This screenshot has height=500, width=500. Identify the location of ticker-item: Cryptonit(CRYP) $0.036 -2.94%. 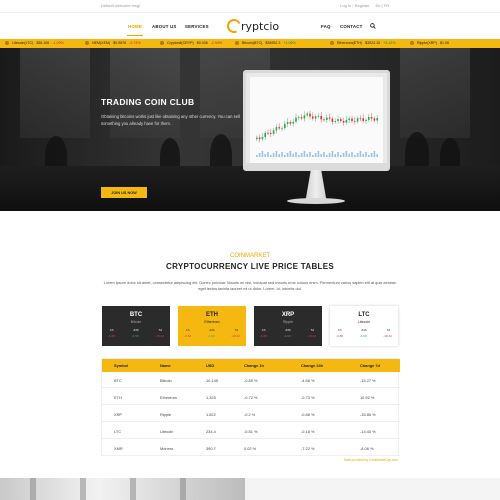
(191, 43).